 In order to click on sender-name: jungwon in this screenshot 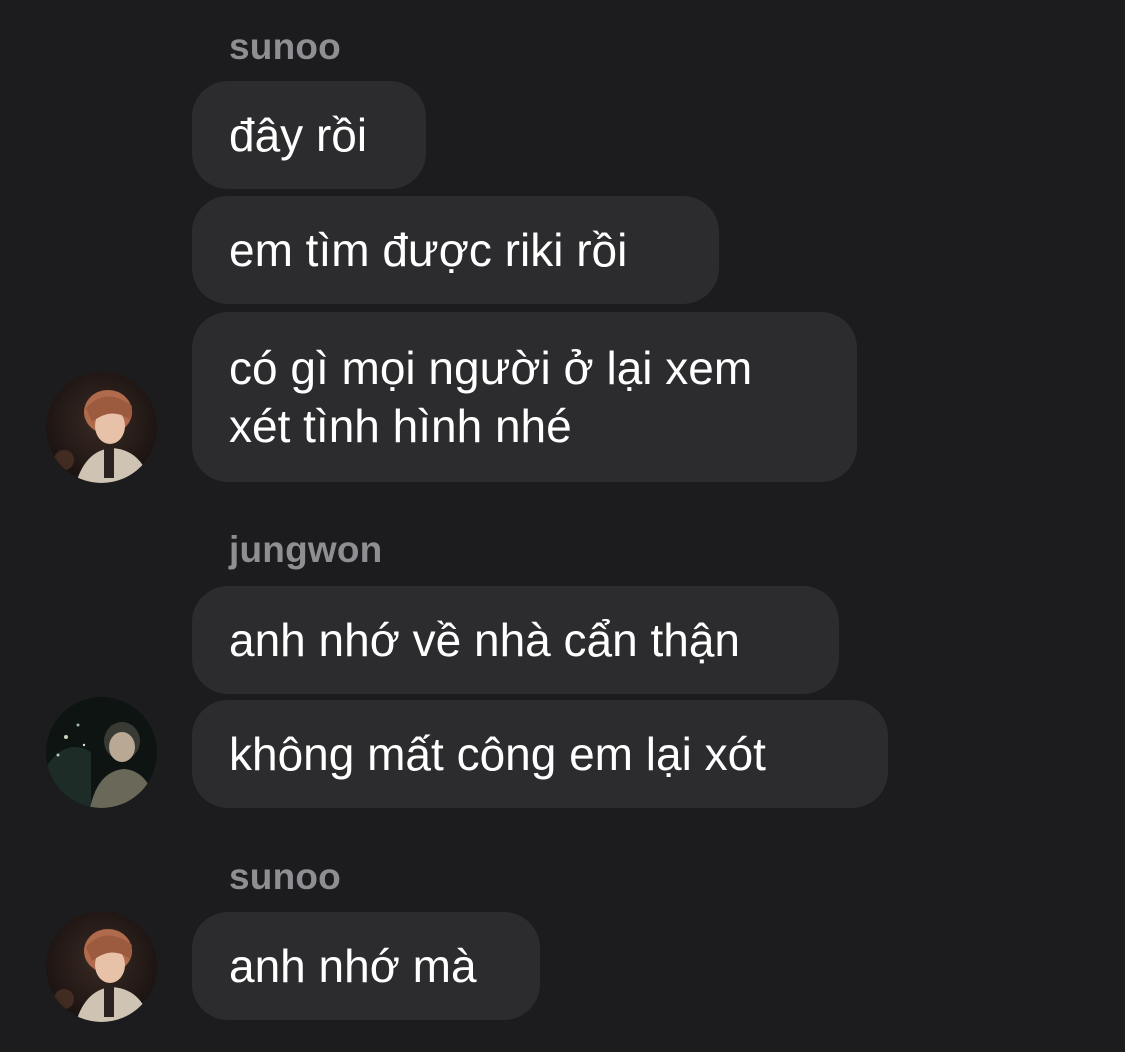, I will do `click(306, 549)`.